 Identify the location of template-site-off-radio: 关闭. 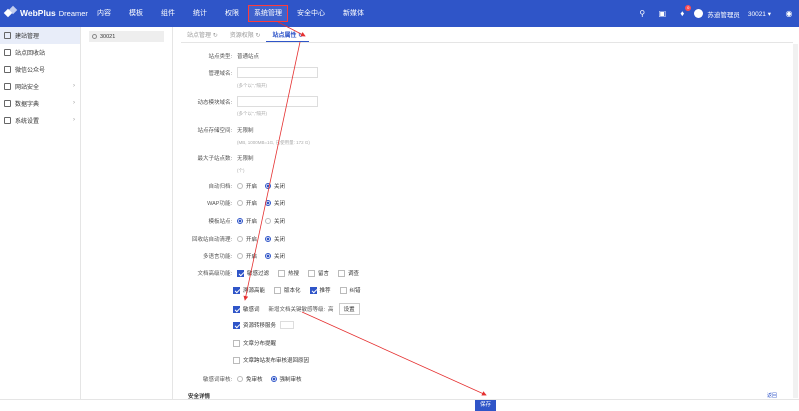
(275, 221).